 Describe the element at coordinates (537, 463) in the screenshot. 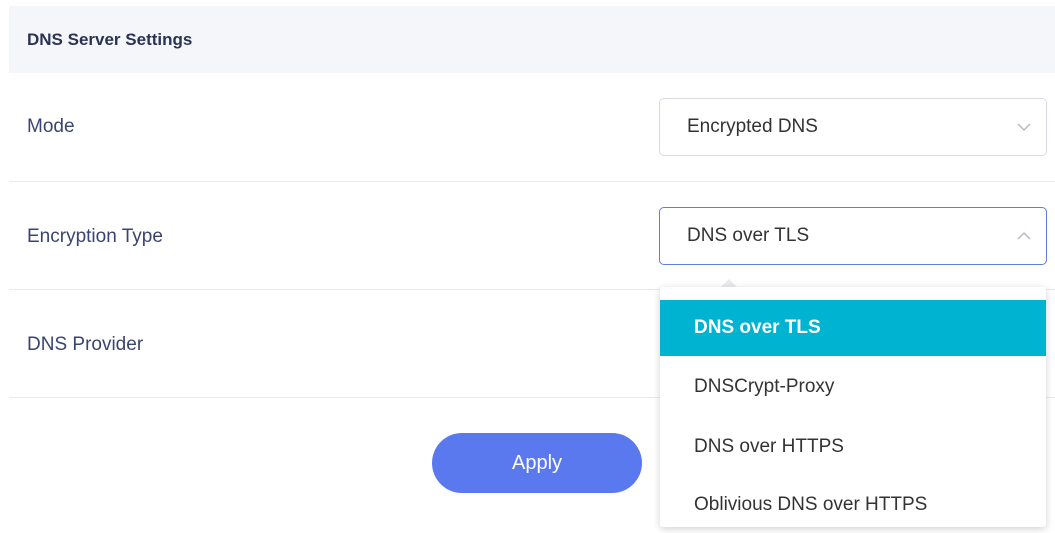

I see `apply-button: Apply` at that location.